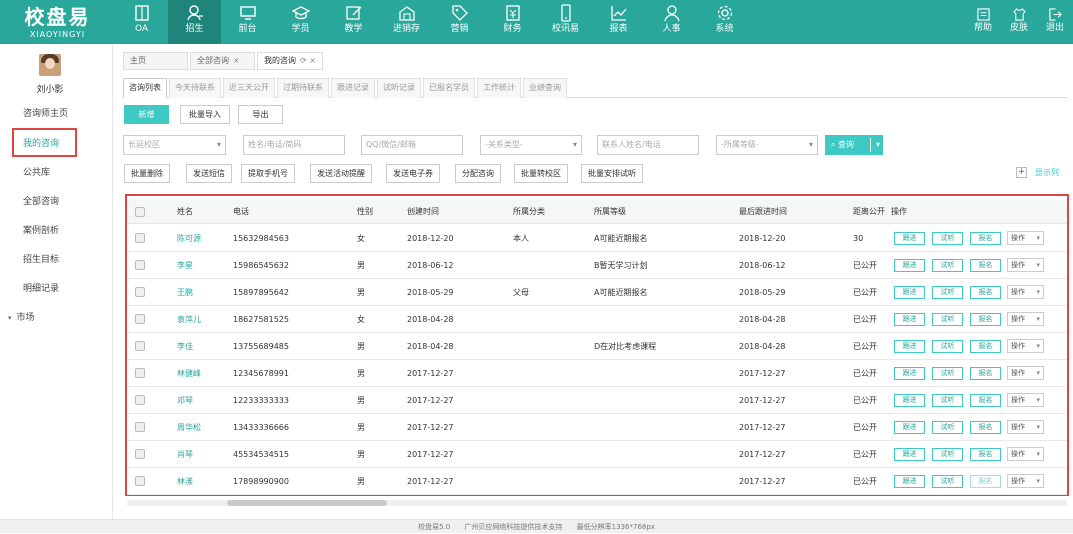  Describe the element at coordinates (618, 22) in the screenshot. I see `nav-item-chart: 报表` at that location.